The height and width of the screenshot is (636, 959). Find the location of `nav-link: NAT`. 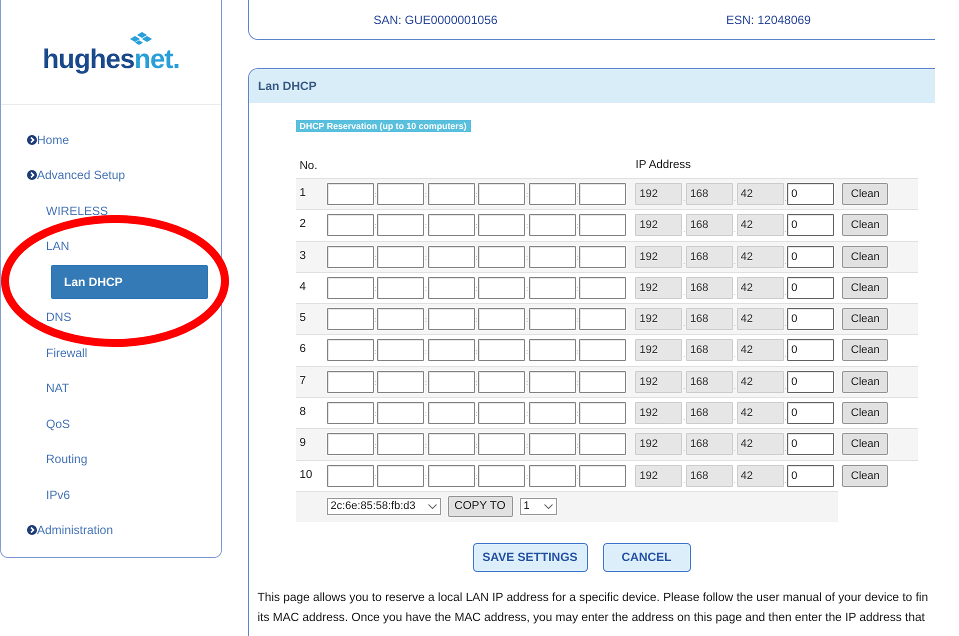

nav-link: NAT is located at coordinates (58, 388).